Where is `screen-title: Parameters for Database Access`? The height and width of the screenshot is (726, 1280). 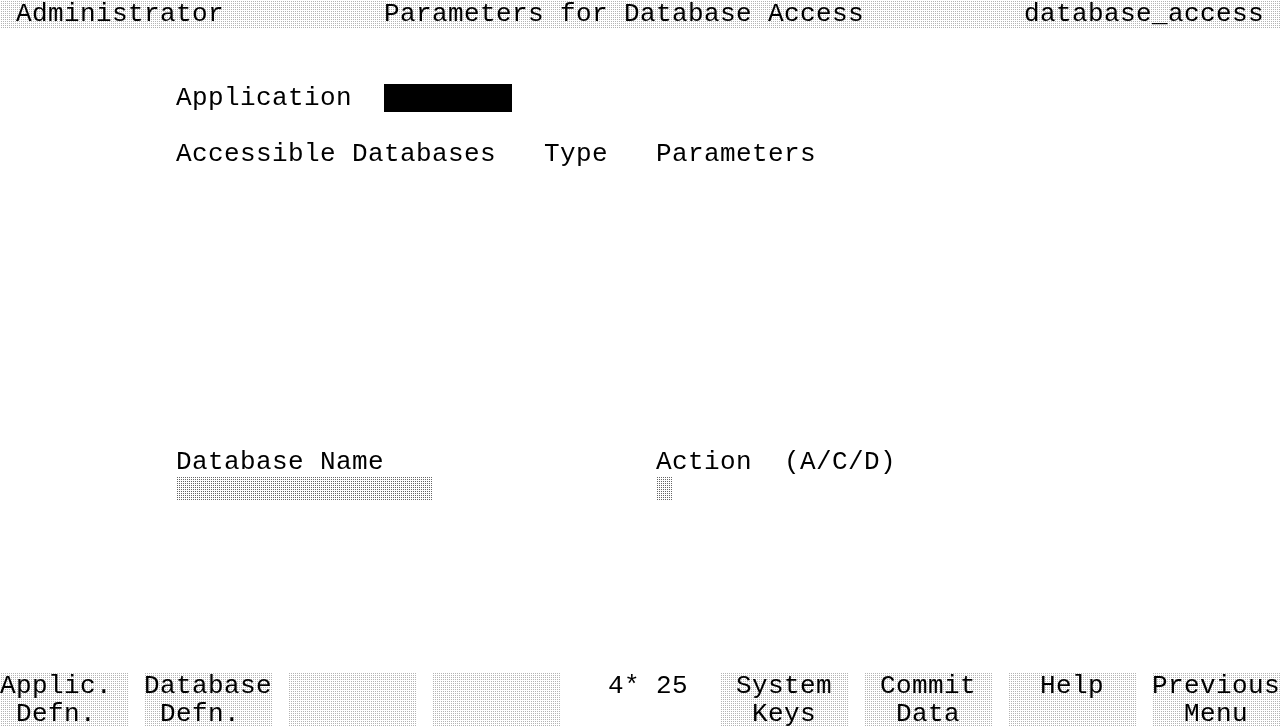
screen-title: Parameters for Database Access is located at coordinates (624, 14).